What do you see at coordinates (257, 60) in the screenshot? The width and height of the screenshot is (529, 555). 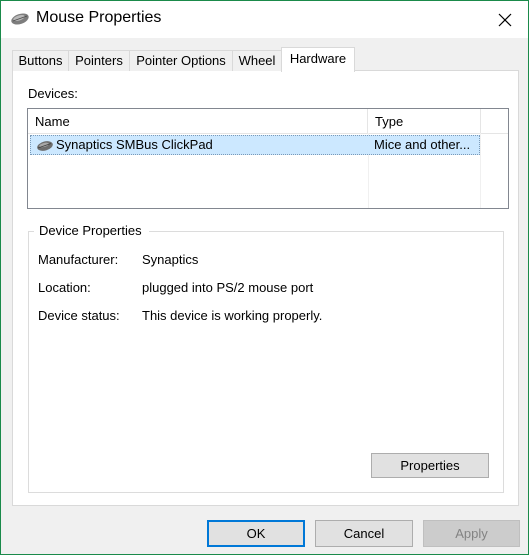 I see `tab-wheel: Wheel` at bounding box center [257, 60].